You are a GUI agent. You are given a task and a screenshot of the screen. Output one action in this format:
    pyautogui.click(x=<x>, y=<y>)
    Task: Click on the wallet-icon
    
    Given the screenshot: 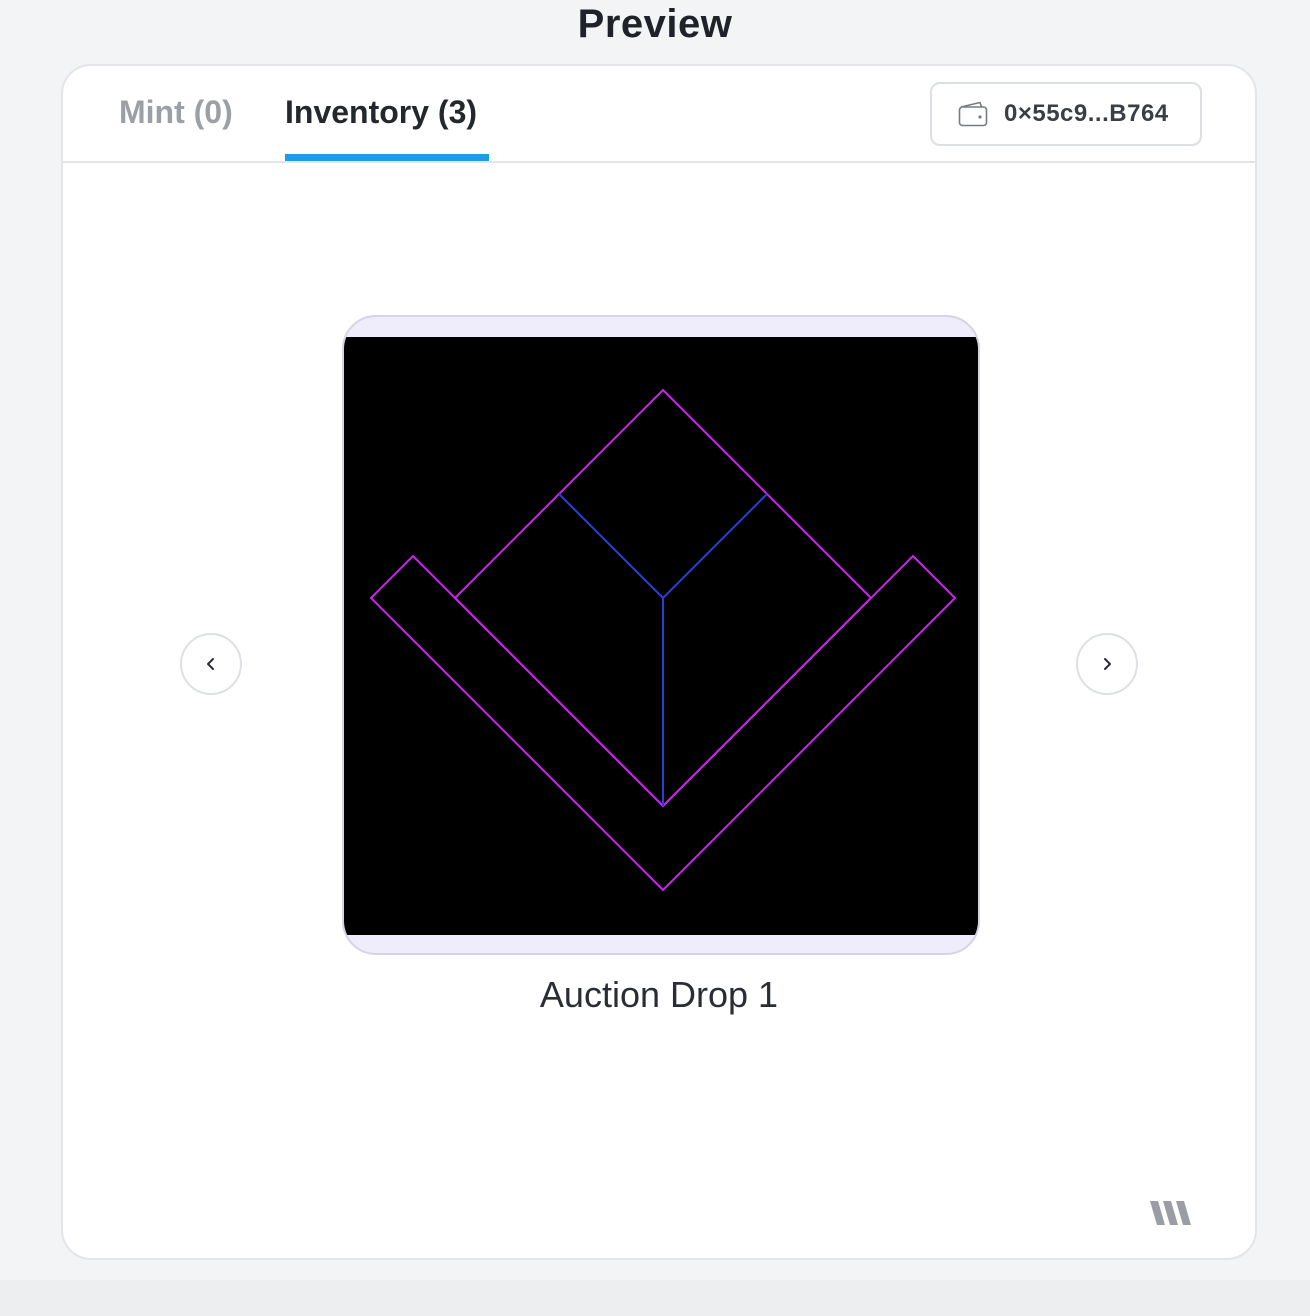 What is the action you would take?
    pyautogui.click(x=973, y=114)
    